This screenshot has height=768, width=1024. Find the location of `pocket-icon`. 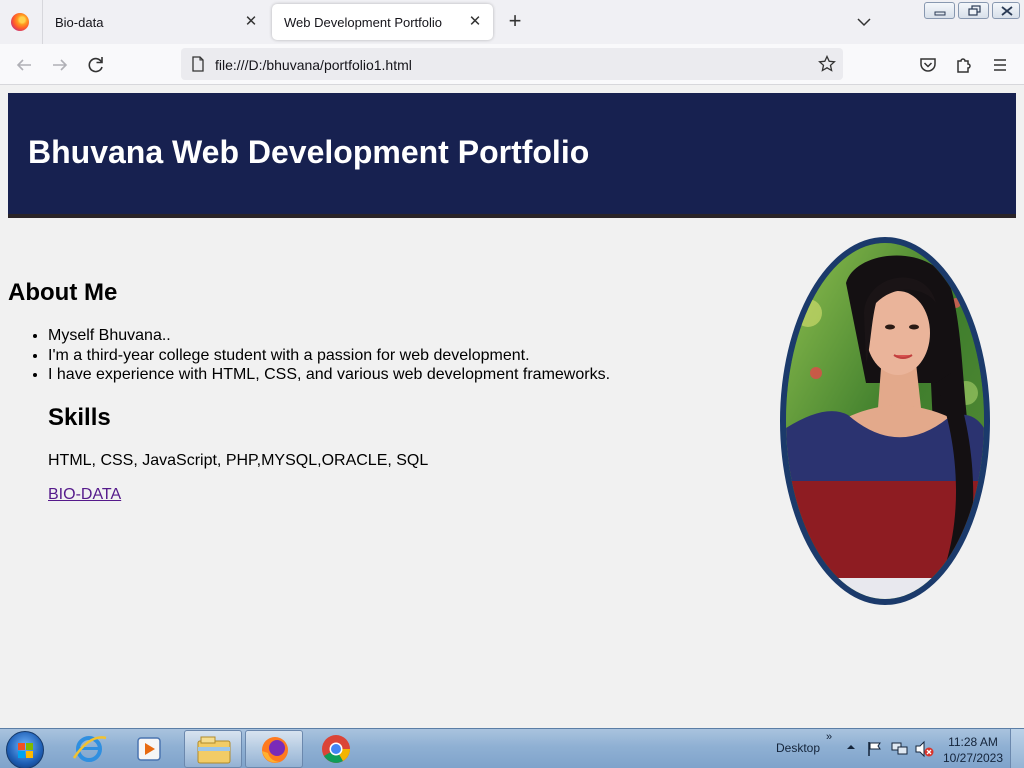

pocket-icon is located at coordinates (928, 65).